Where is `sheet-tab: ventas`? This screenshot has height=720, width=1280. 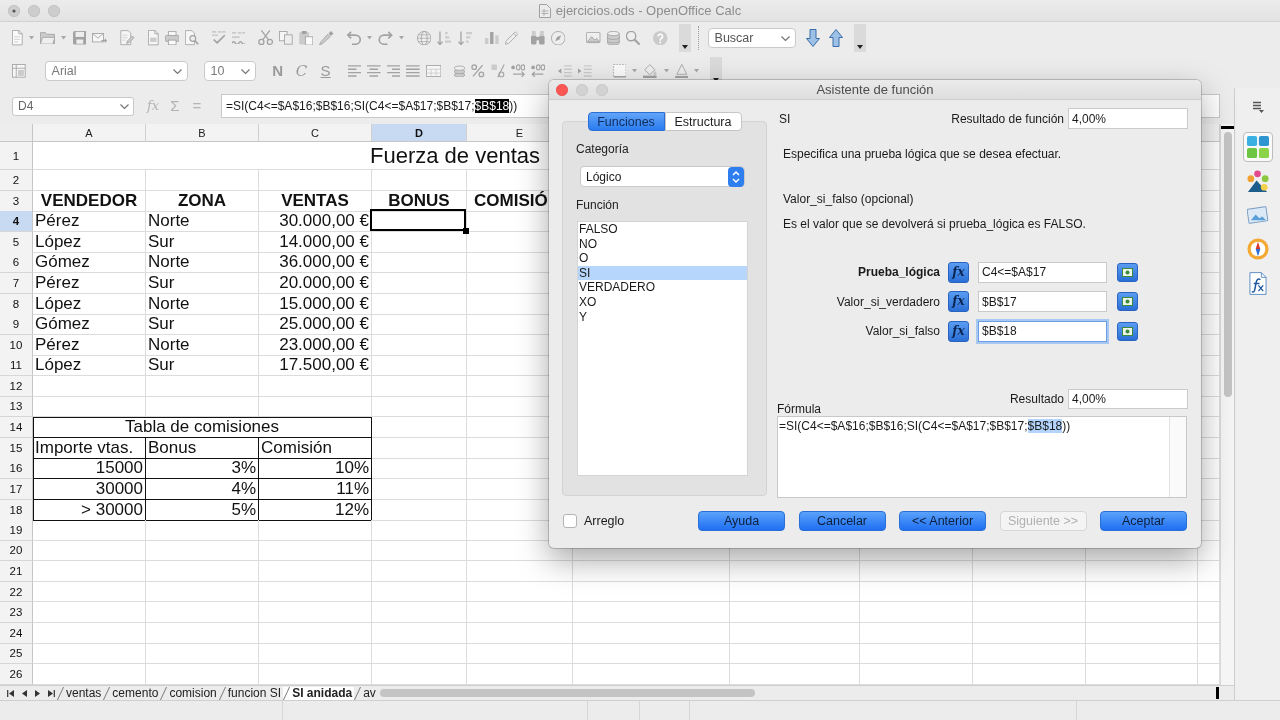 sheet-tab: ventas is located at coordinates (80, 693).